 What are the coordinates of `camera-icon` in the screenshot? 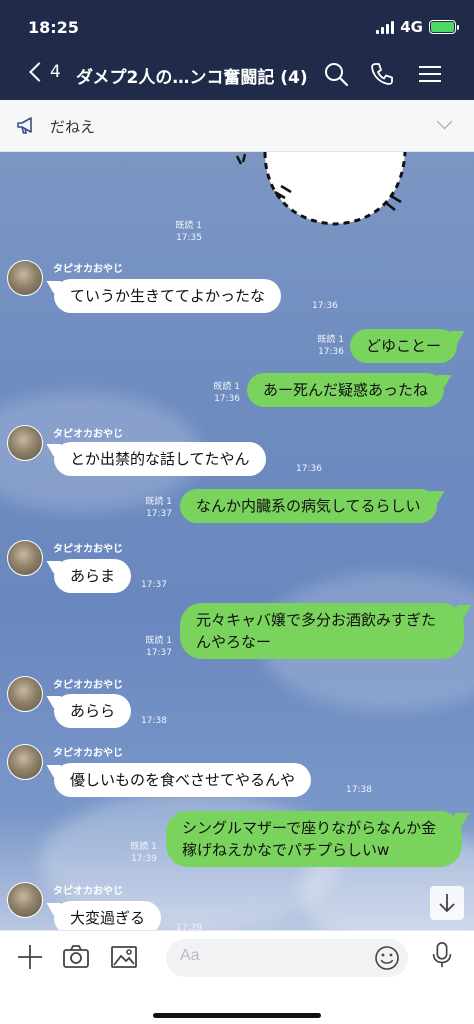 It's located at (76, 957).